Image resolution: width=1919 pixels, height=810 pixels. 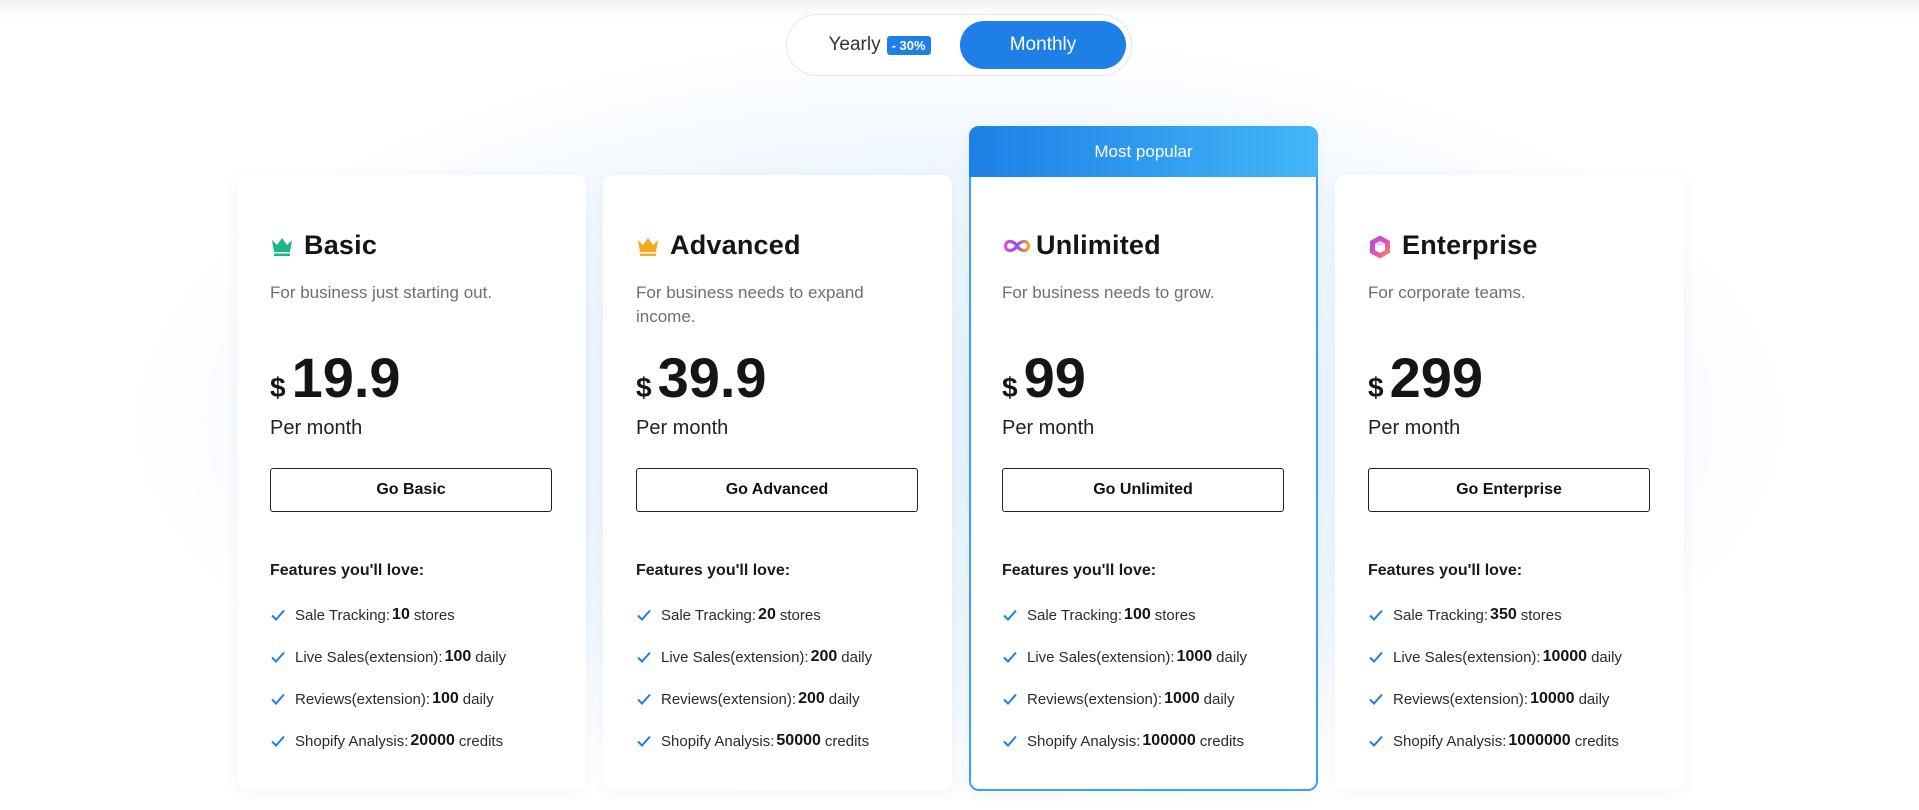 What do you see at coordinates (346, 377) in the screenshot?
I see `plan-price: 19.9` at bounding box center [346, 377].